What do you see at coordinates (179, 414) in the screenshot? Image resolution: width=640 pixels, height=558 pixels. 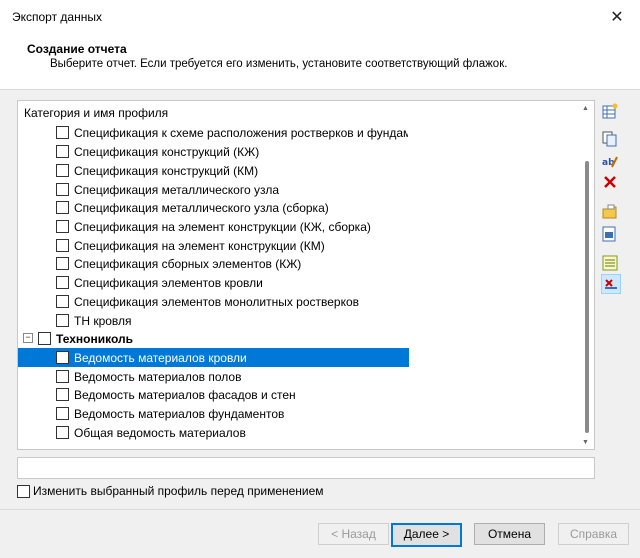 I see `list-item-label: Ведомость материалов фундаментов` at bounding box center [179, 414].